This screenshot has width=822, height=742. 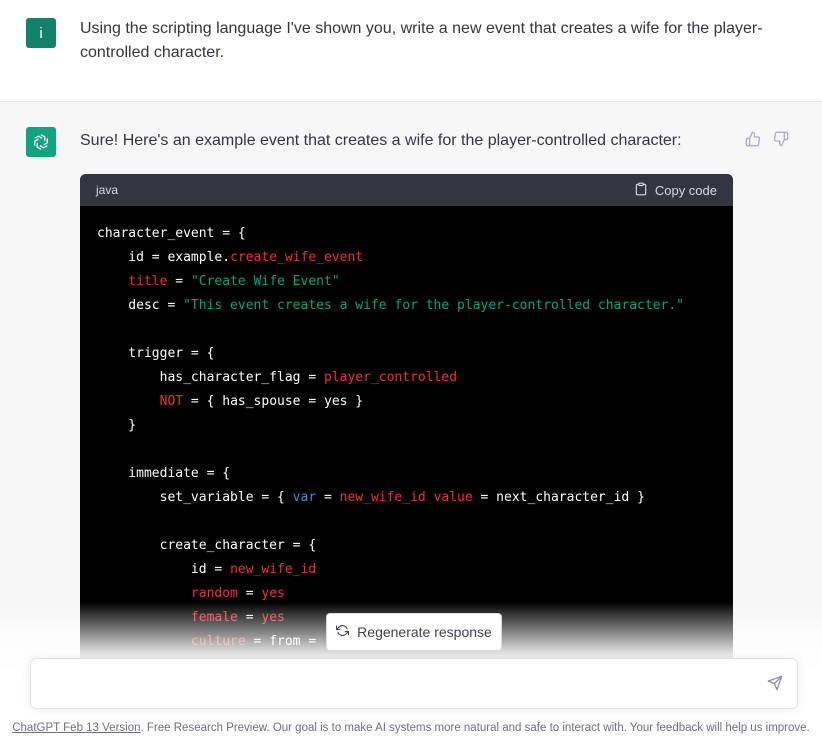 I want to click on code-token: yes, so click(x=273, y=593).